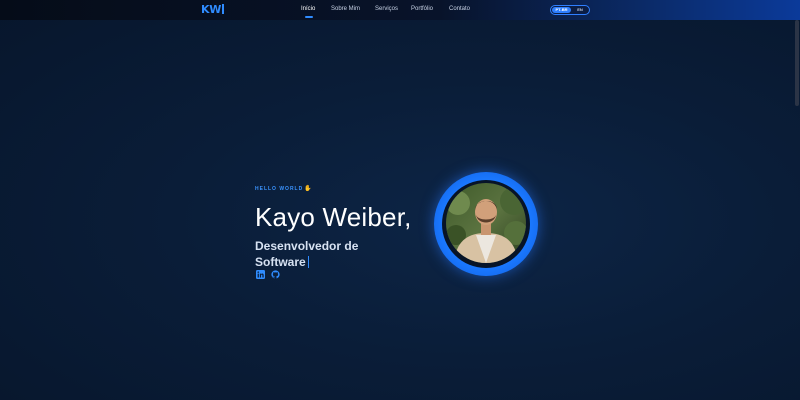 The image size is (800, 400). I want to click on avatar-photo, so click(486, 223).